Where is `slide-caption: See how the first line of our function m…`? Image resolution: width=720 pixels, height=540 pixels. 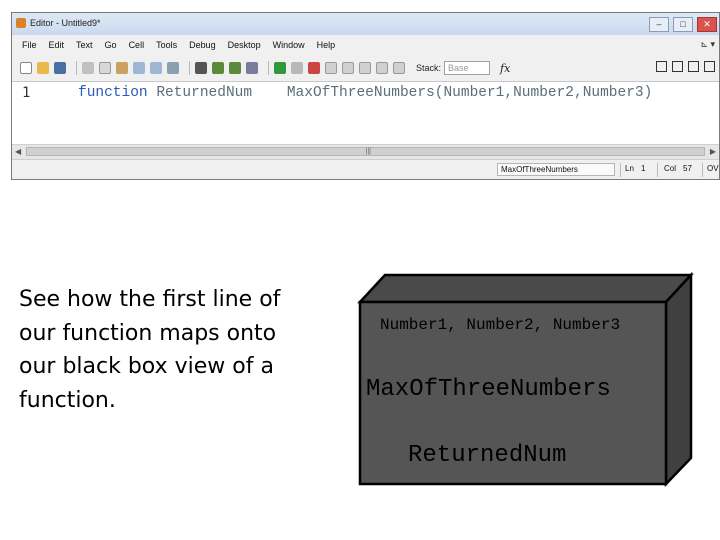
slide-caption: See how the first line of our function m… is located at coordinates (150, 350).